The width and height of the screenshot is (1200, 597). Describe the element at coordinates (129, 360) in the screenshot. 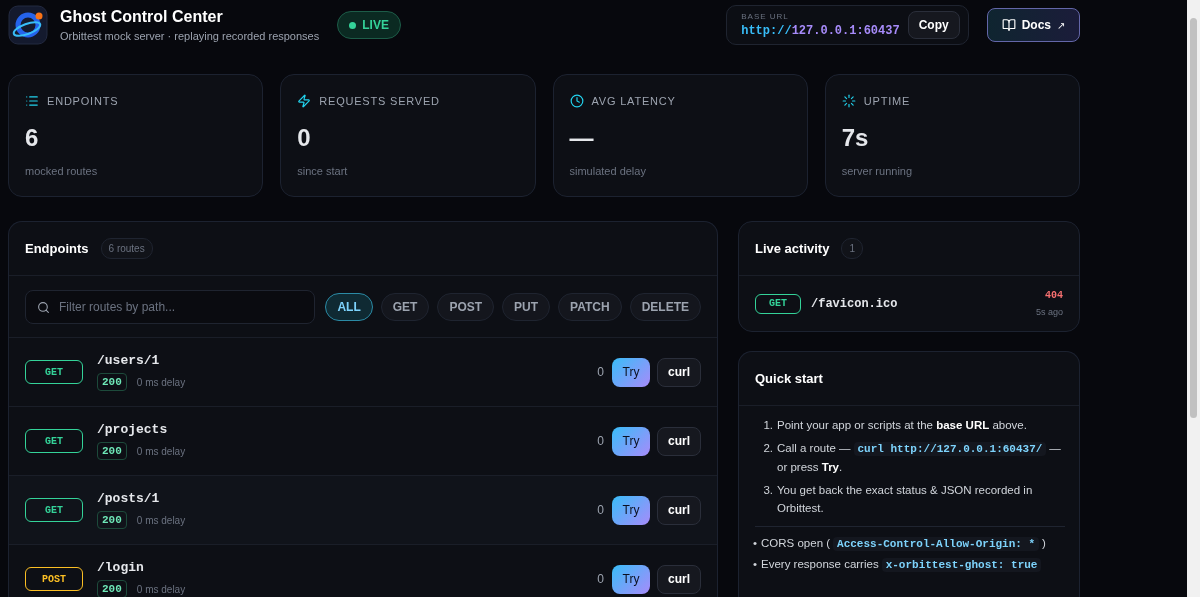

I see `route-path: /users/1` at that location.